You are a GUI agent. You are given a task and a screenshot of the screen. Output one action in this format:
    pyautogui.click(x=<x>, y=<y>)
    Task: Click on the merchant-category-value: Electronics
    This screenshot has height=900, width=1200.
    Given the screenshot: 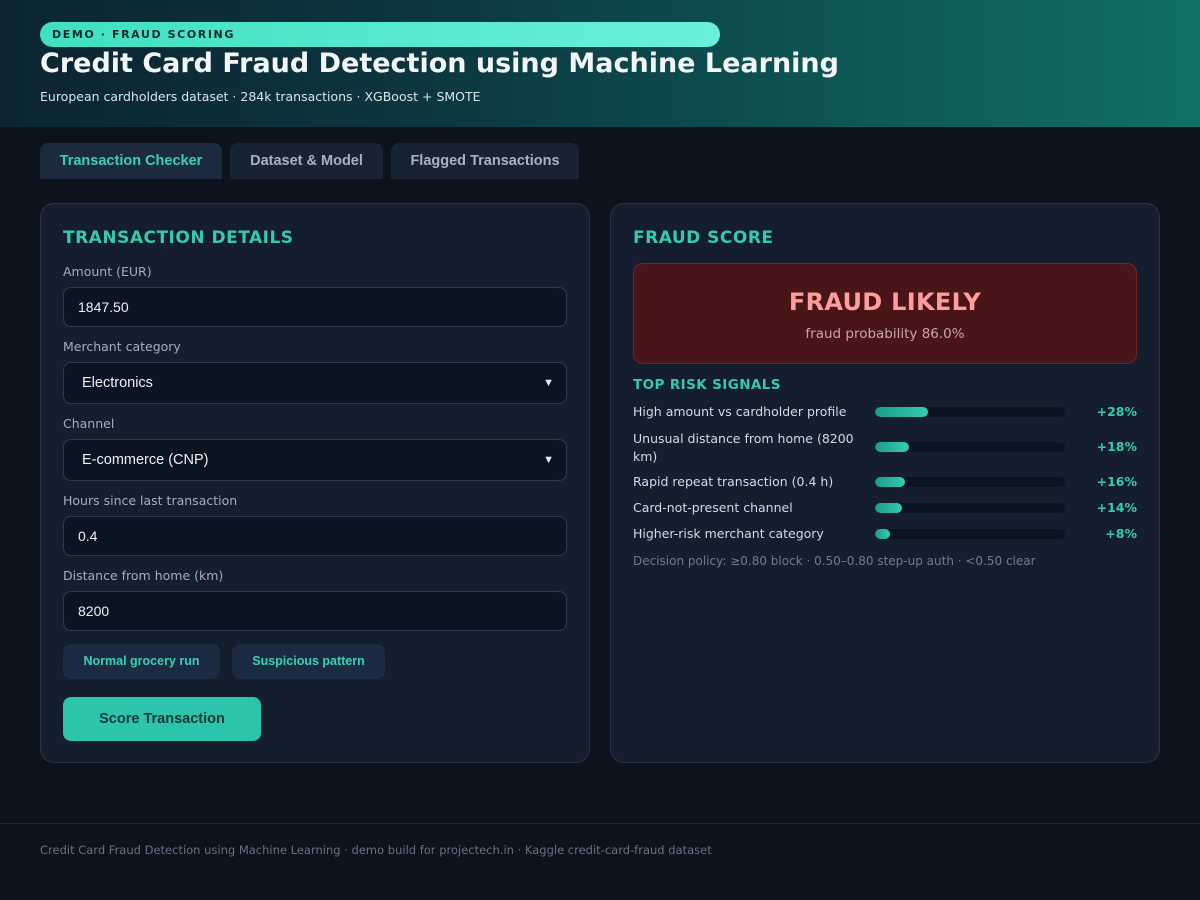 What is the action you would take?
    pyautogui.click(x=117, y=383)
    